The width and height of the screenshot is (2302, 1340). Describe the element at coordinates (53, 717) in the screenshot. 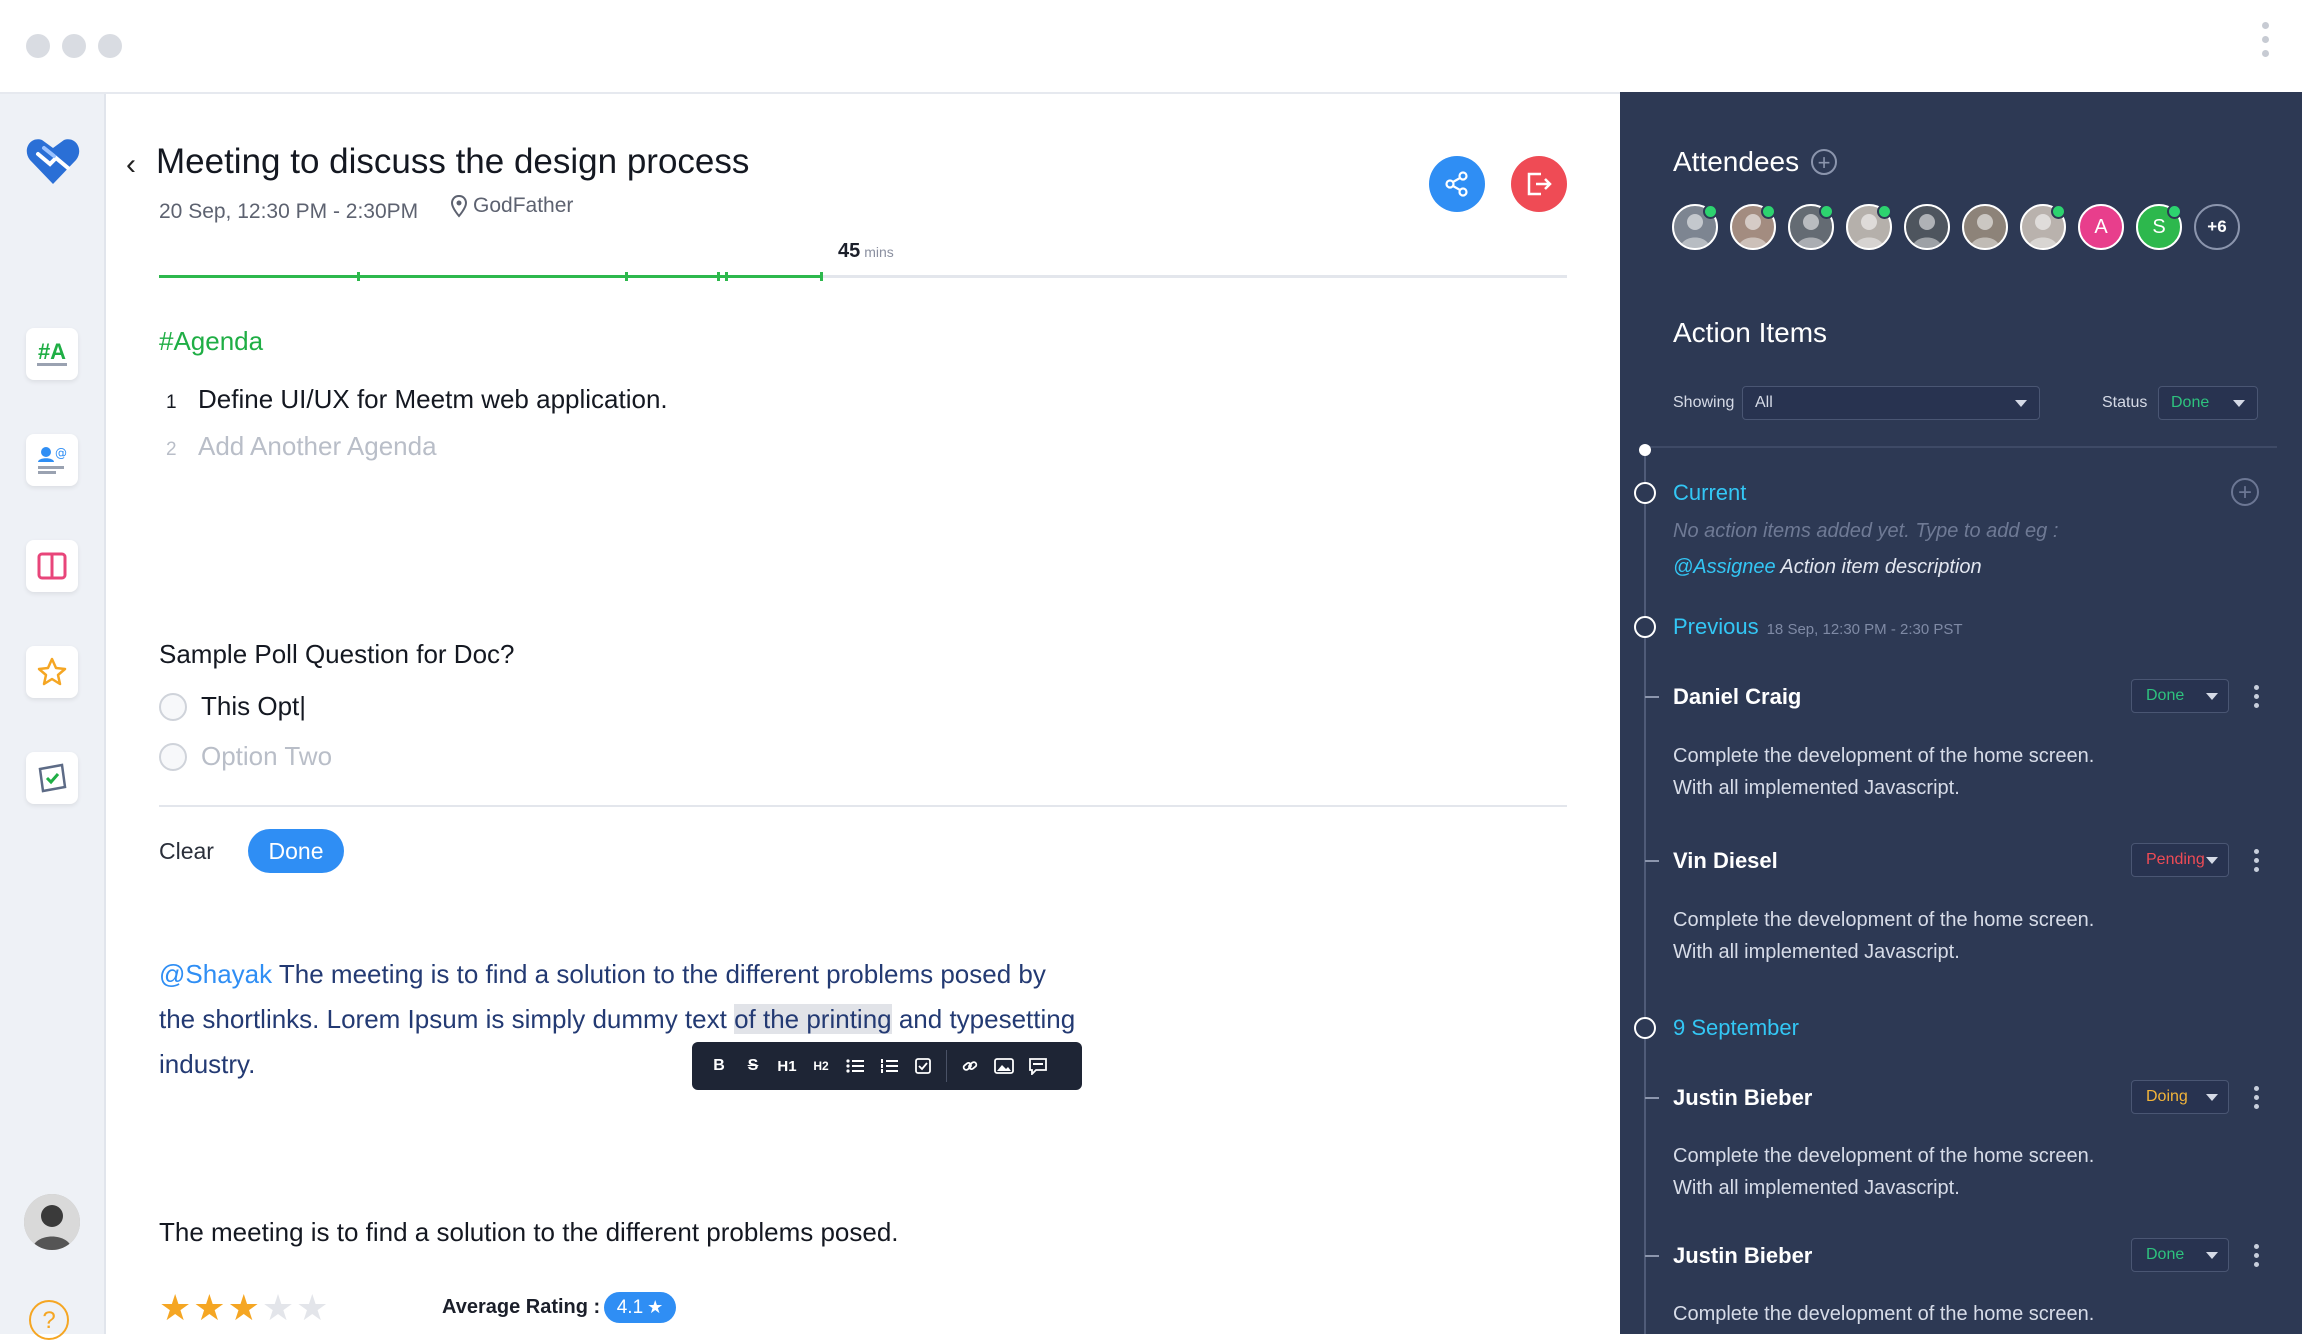

I see `sidebar: #A @ ?` at that location.